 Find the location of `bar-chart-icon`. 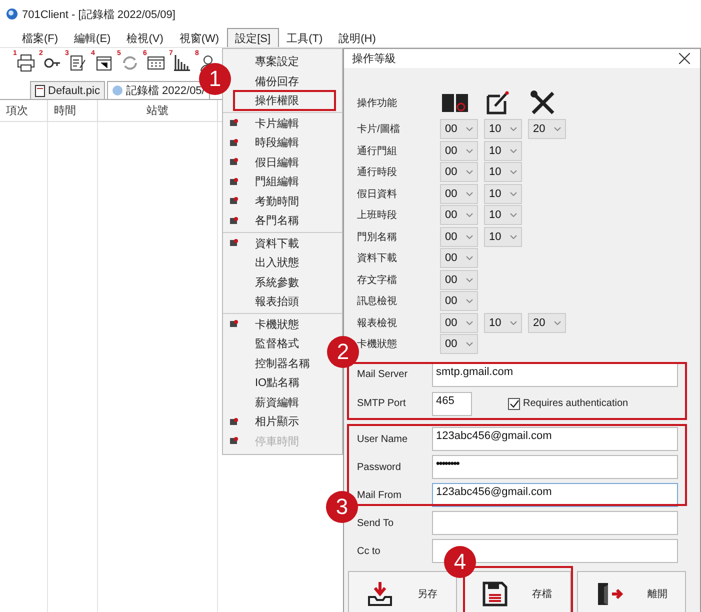

bar-chart-icon is located at coordinates (182, 63).